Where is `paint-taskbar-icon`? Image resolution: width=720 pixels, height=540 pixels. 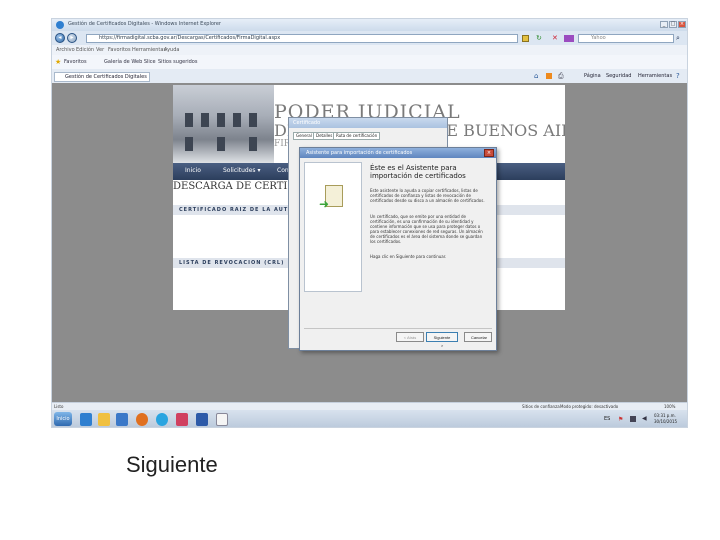
paint-taskbar-icon is located at coordinates (182, 419).